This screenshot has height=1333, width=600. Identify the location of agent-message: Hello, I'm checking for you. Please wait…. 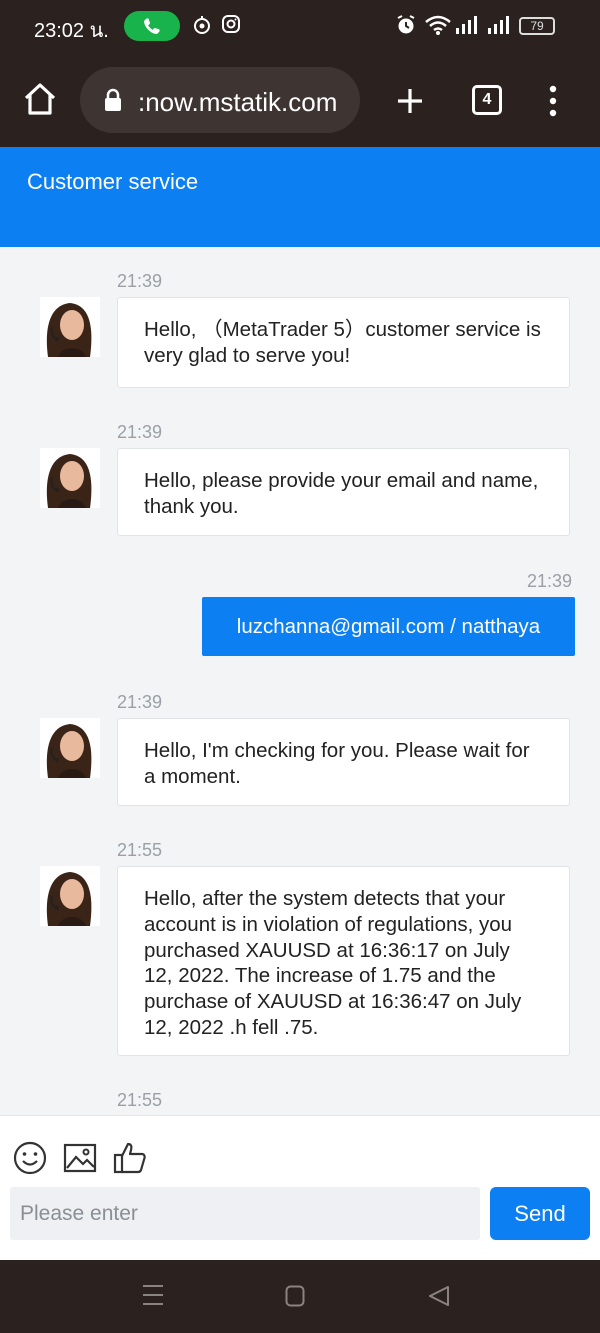
(343, 762).